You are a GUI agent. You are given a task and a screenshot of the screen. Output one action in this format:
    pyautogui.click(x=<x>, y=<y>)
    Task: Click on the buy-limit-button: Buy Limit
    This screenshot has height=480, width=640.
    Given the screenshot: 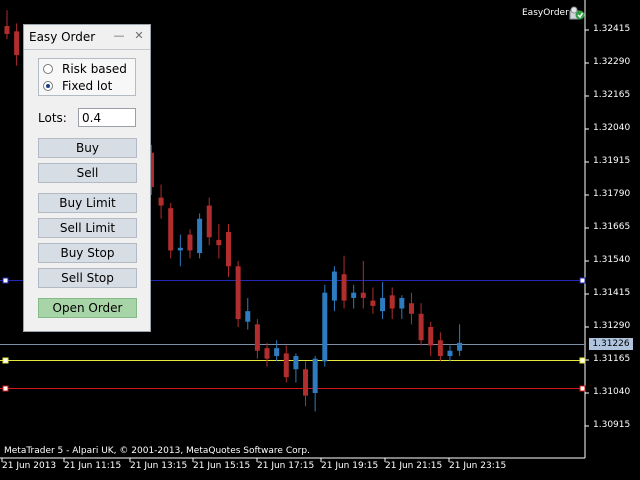 What is the action you would take?
    pyautogui.click(x=87, y=203)
    